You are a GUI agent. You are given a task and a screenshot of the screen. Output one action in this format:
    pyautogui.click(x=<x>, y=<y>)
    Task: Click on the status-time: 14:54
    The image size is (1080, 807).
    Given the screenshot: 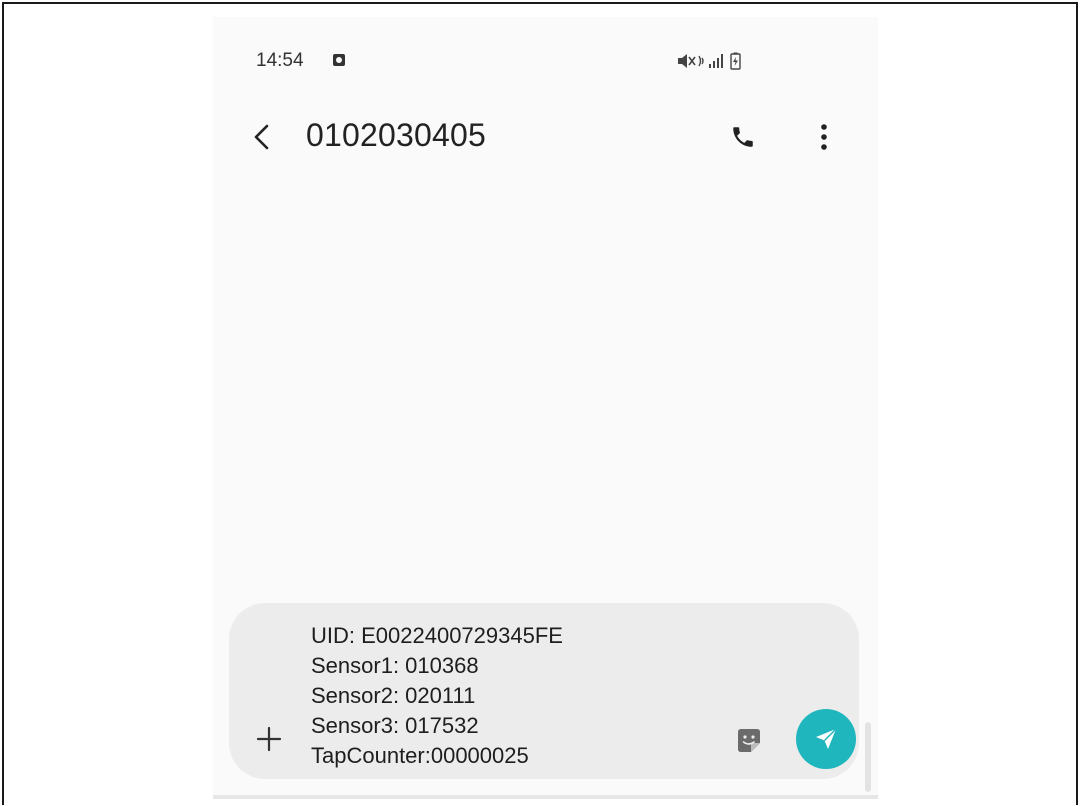 What is the action you would take?
    pyautogui.click(x=280, y=60)
    